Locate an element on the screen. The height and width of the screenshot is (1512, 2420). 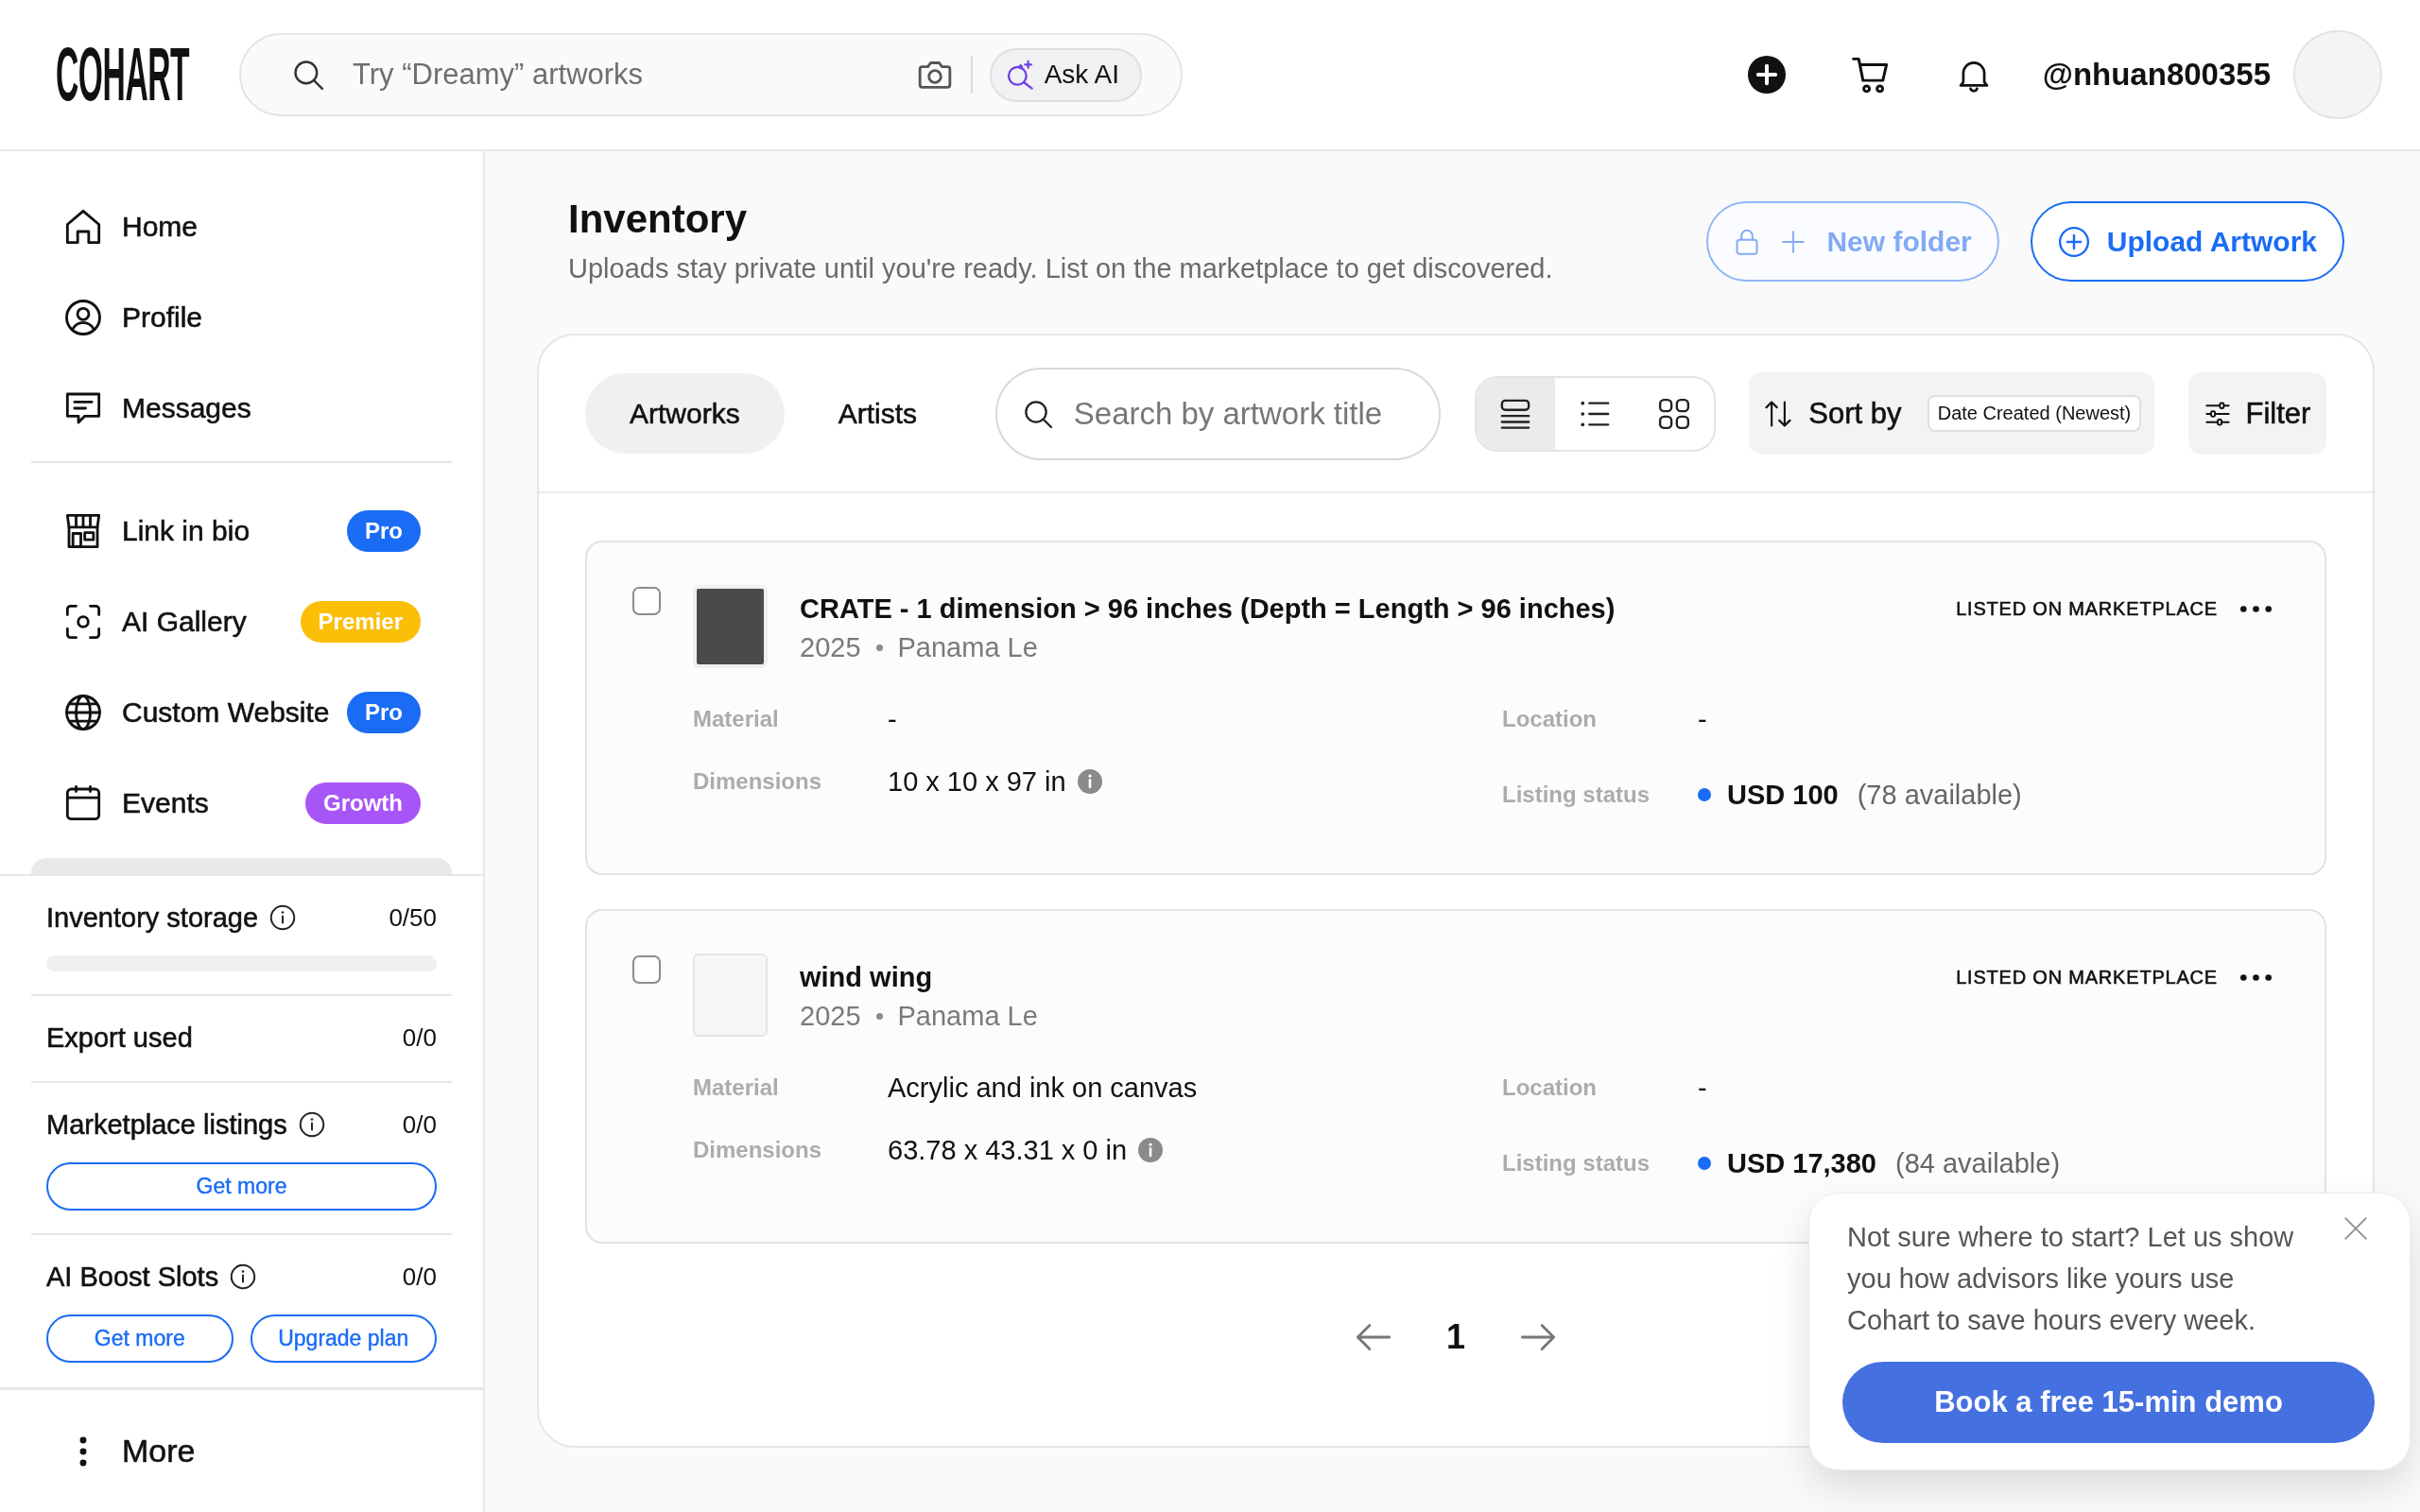
ask-ai-button: Ask AI is located at coordinates (1065, 74).